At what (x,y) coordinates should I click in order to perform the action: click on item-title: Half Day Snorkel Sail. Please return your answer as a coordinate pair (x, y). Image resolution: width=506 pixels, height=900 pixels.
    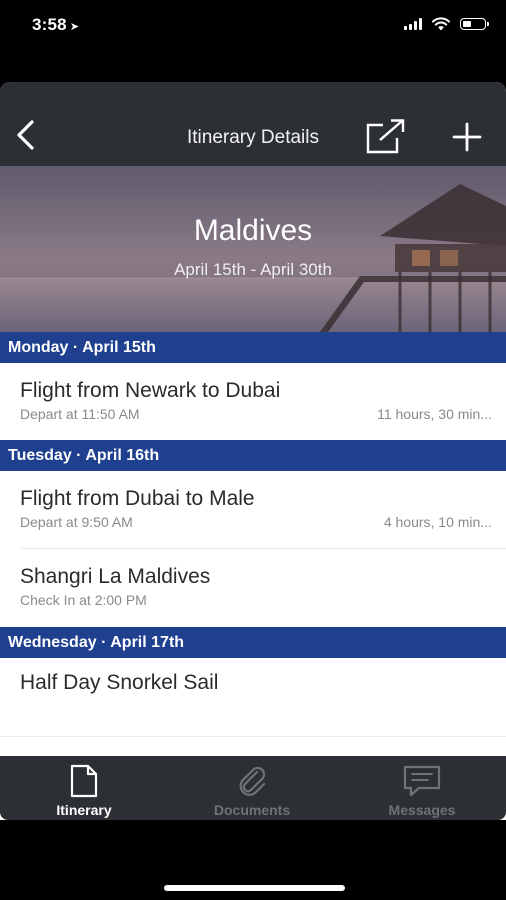
    Looking at the image, I should click on (119, 682).